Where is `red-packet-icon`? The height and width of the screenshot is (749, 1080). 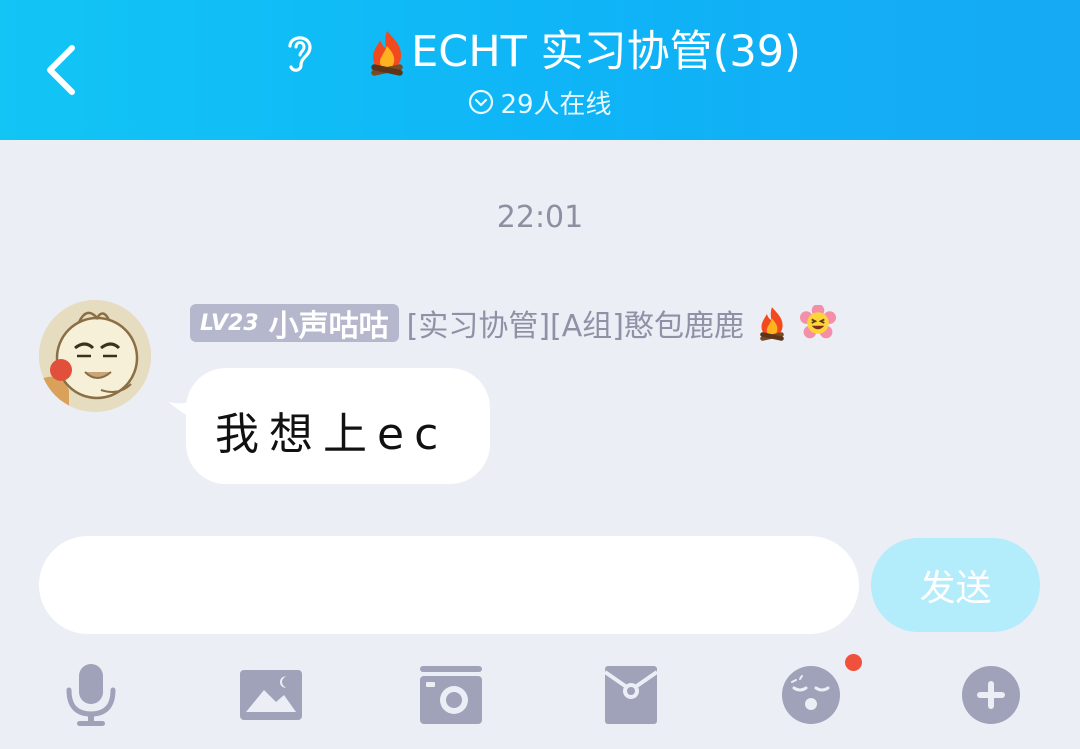 red-packet-icon is located at coordinates (631, 695).